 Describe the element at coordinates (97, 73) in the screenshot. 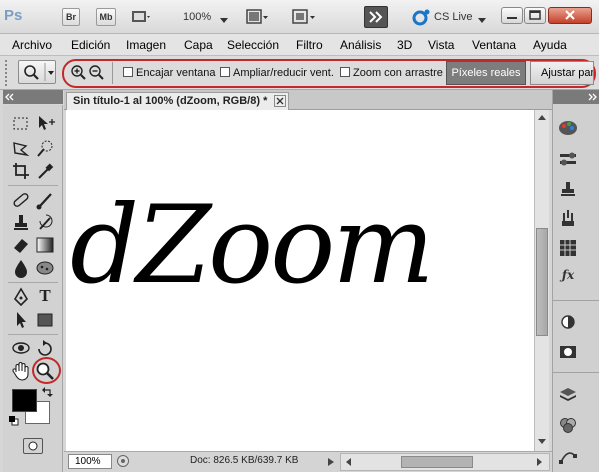

I see `zoom-out-icon` at that location.